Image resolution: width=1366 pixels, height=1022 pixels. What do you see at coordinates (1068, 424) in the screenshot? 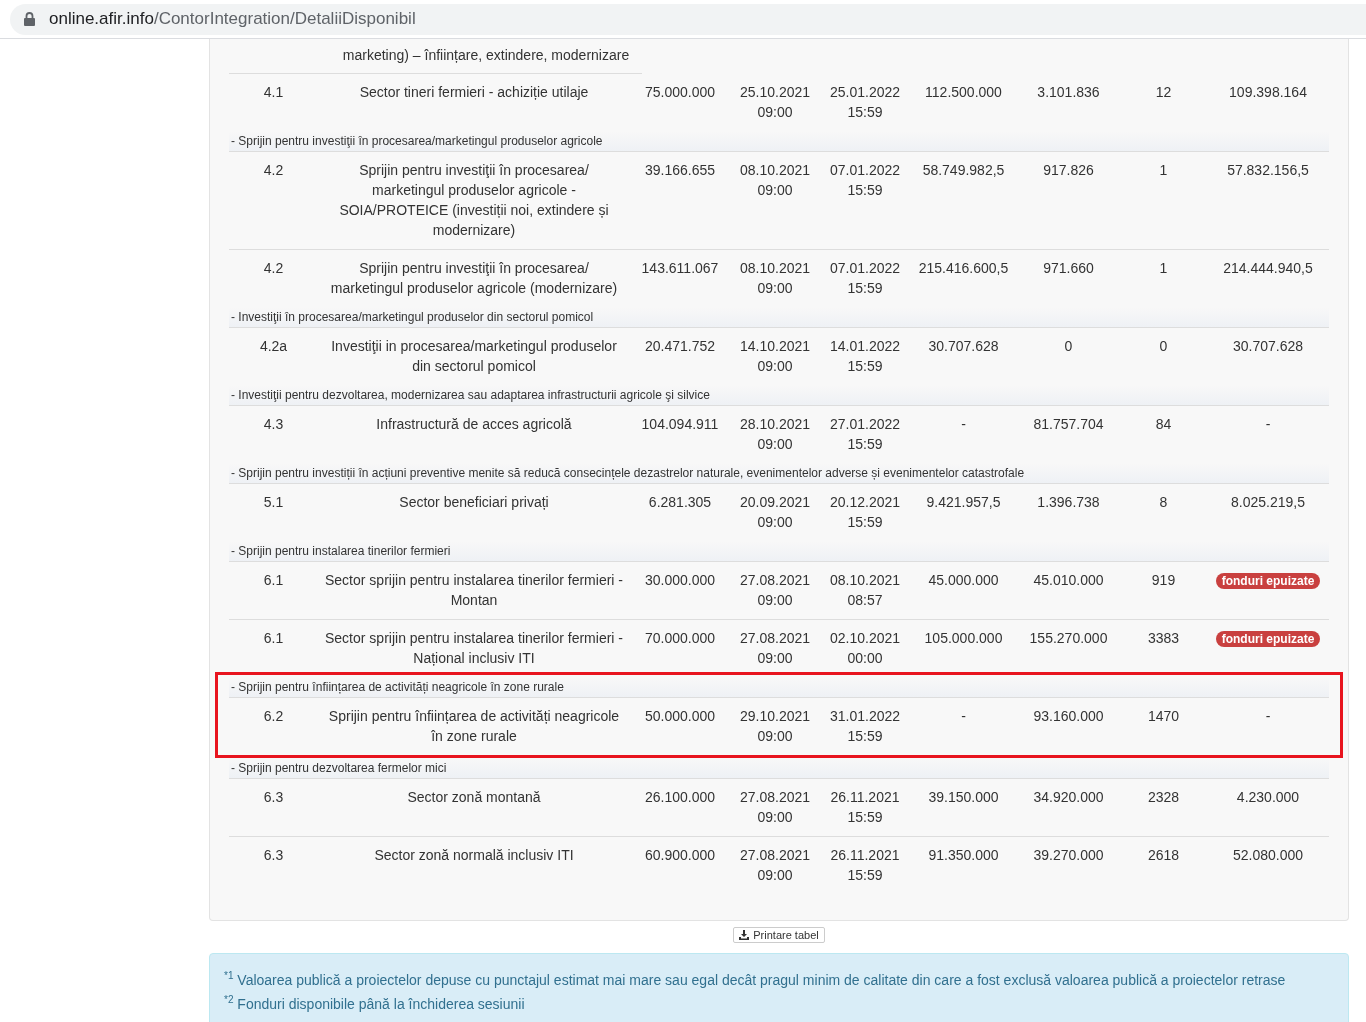
I see `table-cell-text: 81.757.704` at bounding box center [1068, 424].